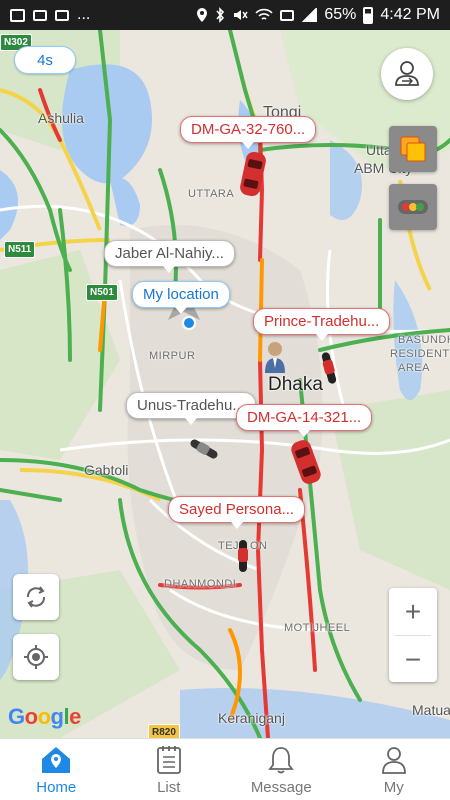 Image resolution: width=450 pixels, height=800 pixels. Describe the element at coordinates (309, 15) in the screenshot. I see `signal-icon` at that location.